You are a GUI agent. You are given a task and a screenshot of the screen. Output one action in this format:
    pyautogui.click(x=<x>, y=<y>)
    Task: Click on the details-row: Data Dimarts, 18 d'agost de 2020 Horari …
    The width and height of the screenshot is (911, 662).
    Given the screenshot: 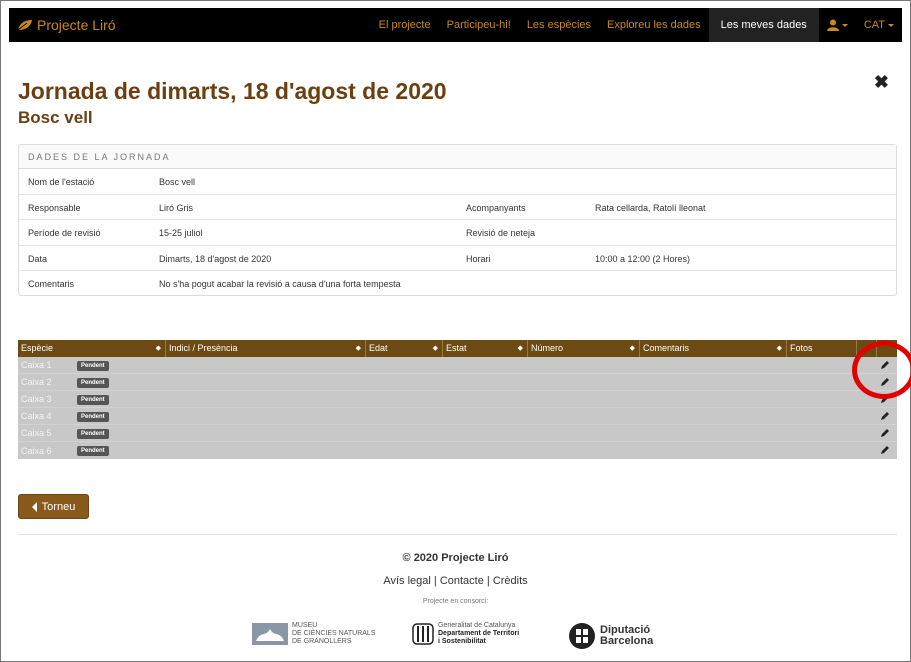 What is the action you would take?
    pyautogui.click(x=457, y=258)
    